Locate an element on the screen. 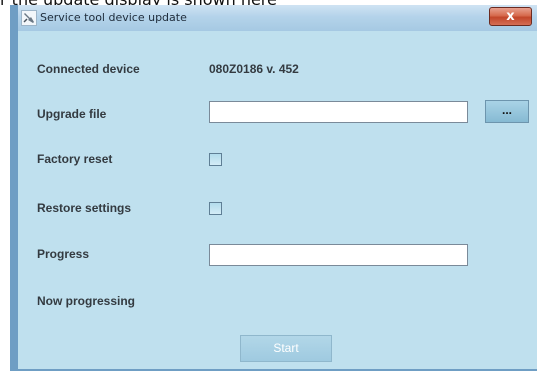  restore-settings-label: Restore settings is located at coordinates (84, 208).